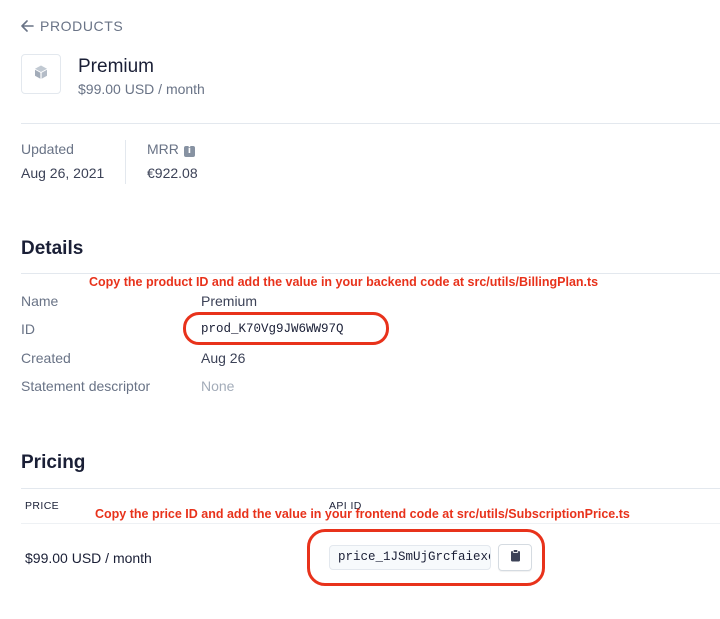 The height and width of the screenshot is (619, 720). I want to click on detail-value-statement-descriptor: None, so click(218, 386).